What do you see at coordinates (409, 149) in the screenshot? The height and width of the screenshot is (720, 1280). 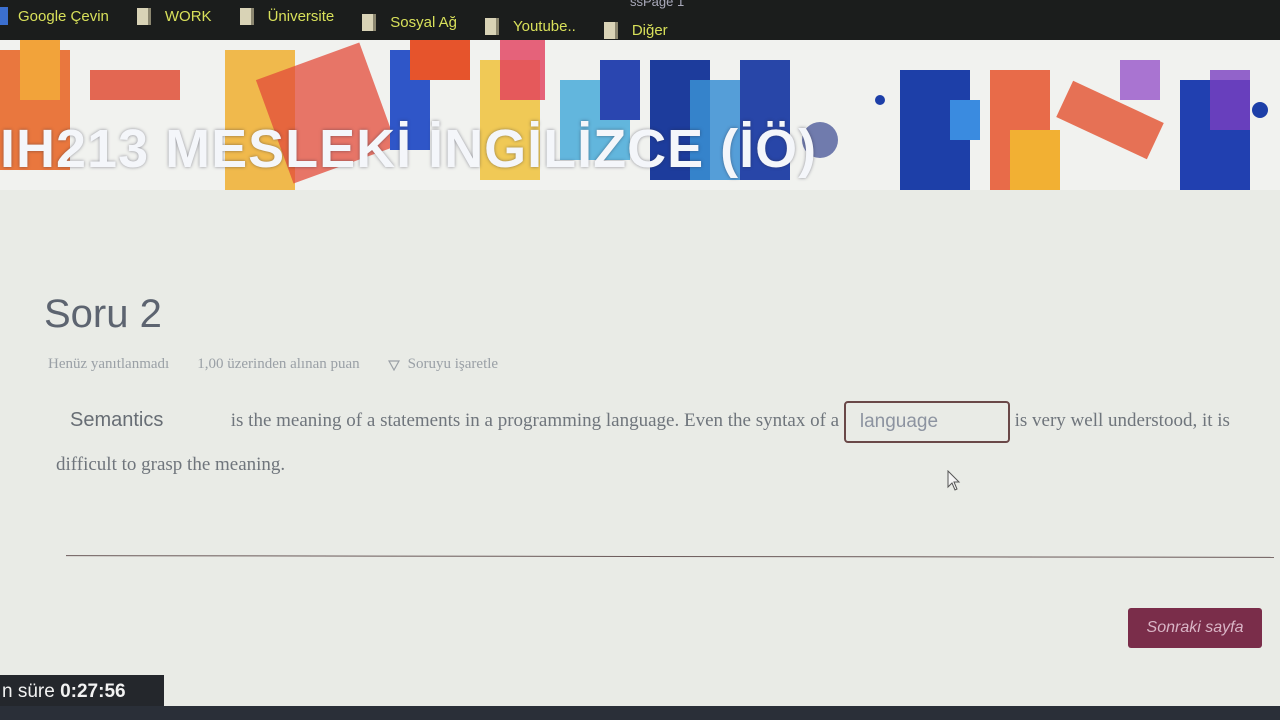 I see `course-title: IH213 MESLEKİ İNGİLİZCE (İÖ)` at bounding box center [409, 149].